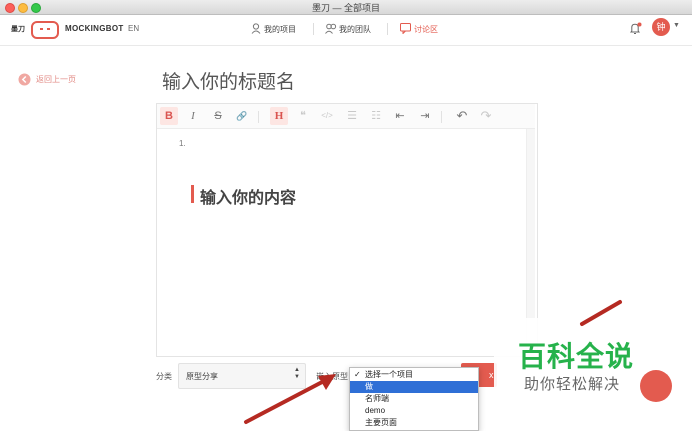 This screenshot has width=692, height=431. Describe the element at coordinates (486, 116) in the screenshot. I see `redo-icon: ↷` at that location.